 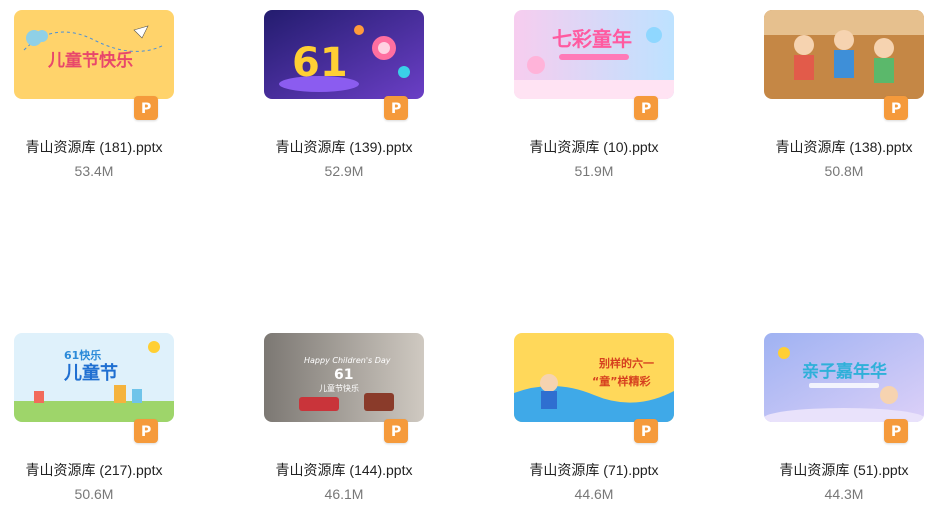 I want to click on svg-text: 亲子嘉年华, so click(x=844, y=371).